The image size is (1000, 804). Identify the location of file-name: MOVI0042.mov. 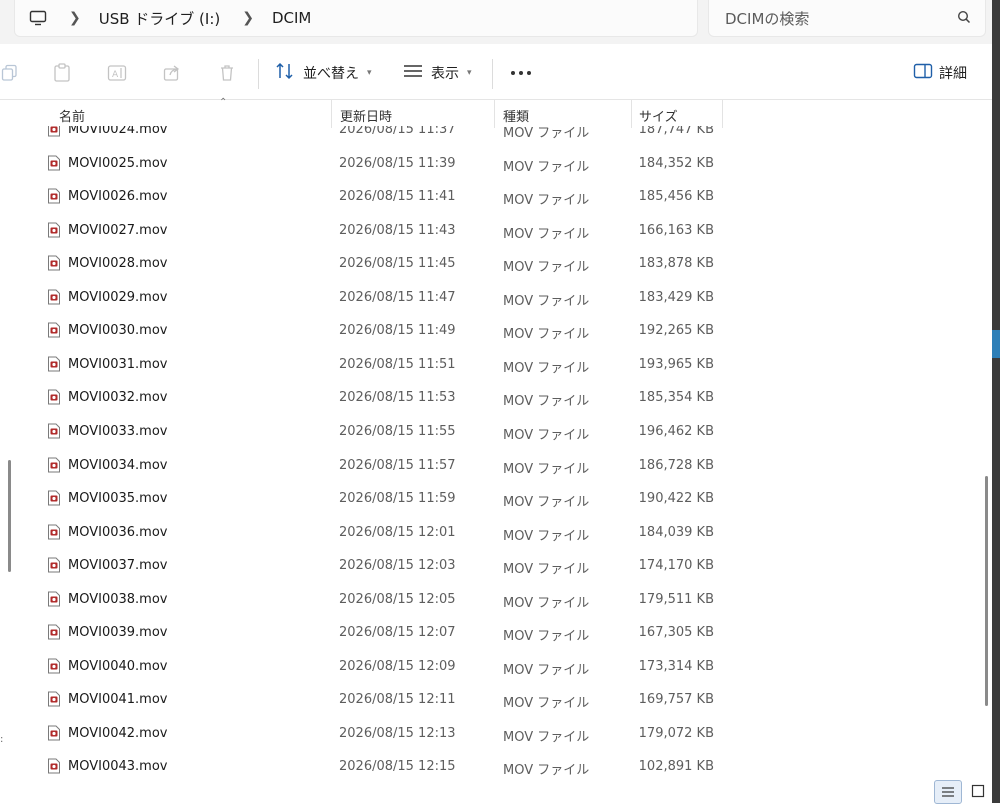
(117, 733).